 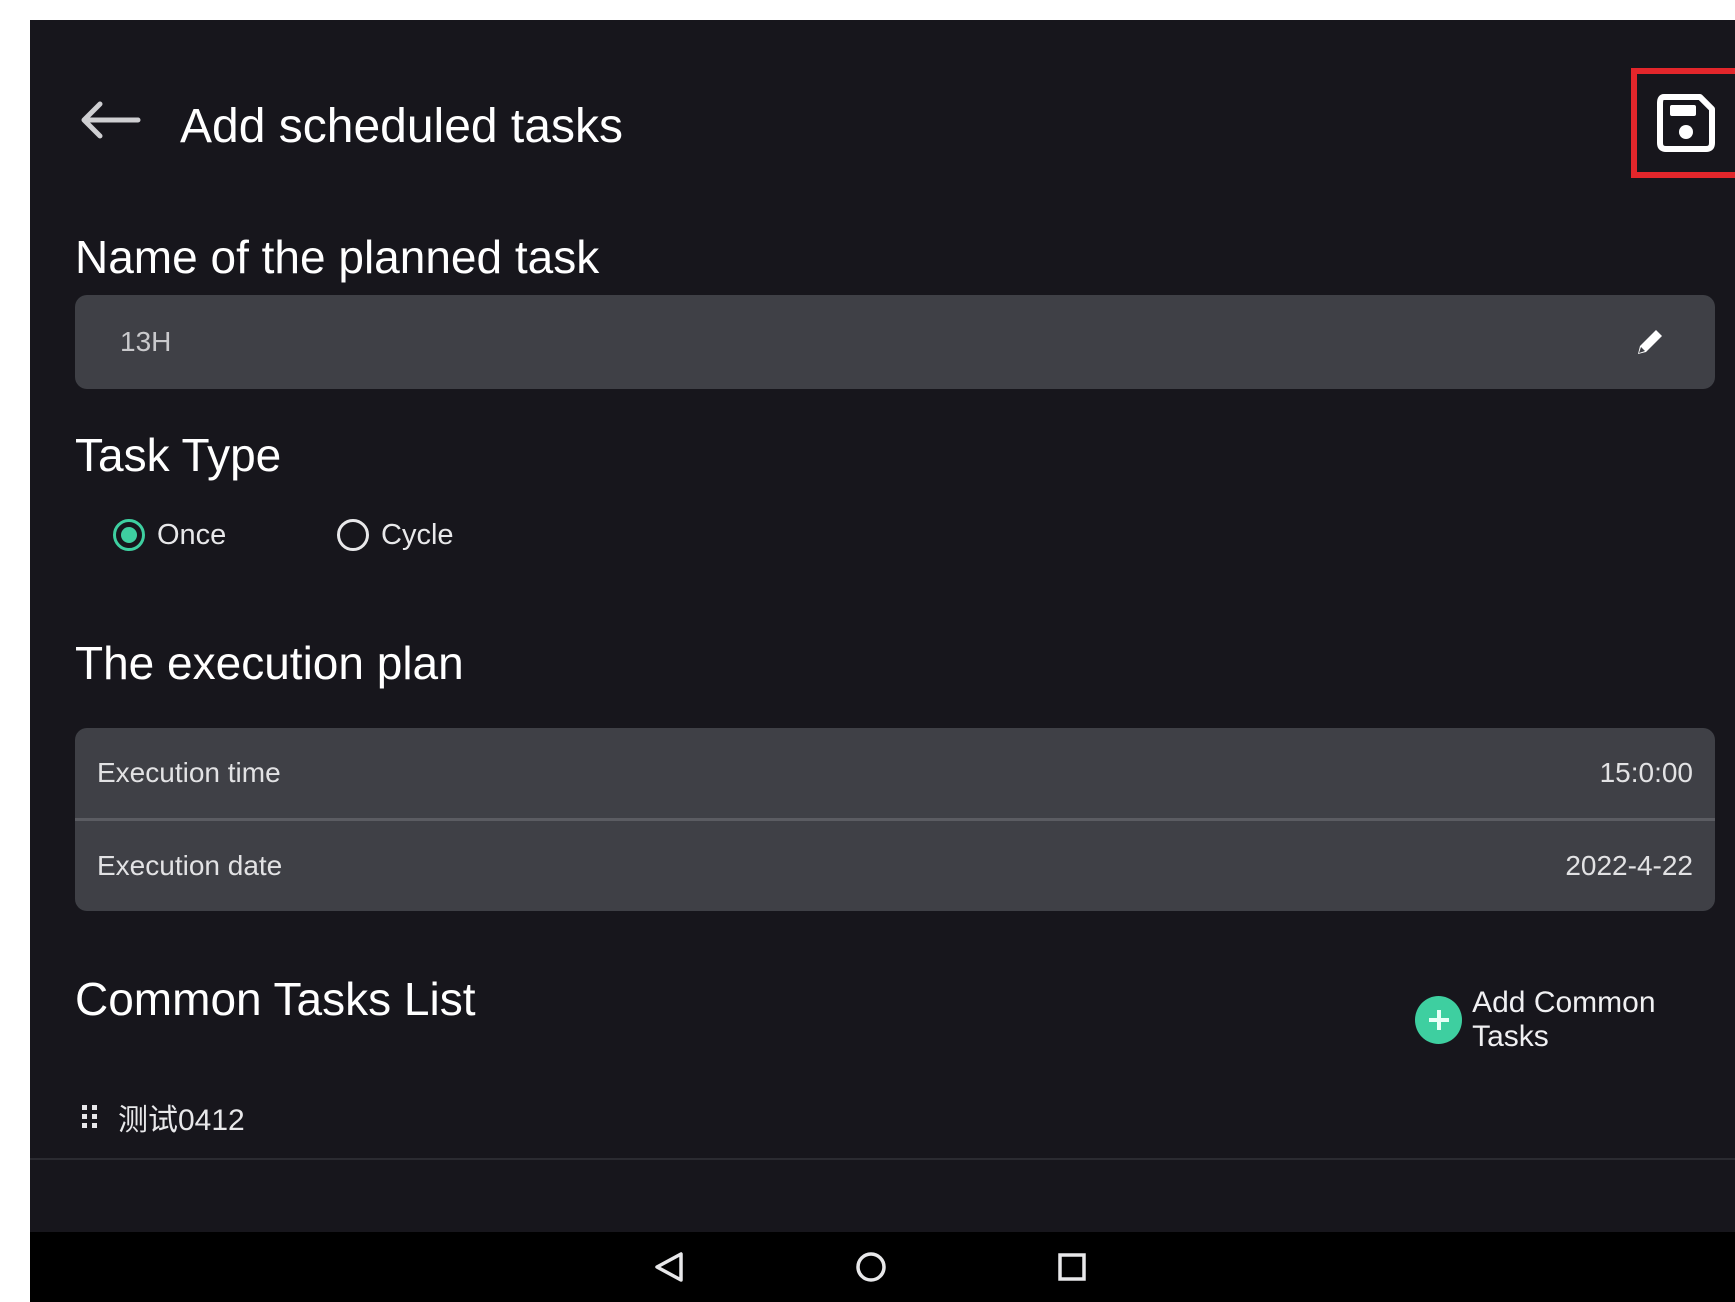 I want to click on edit-pencil-icon, so click(x=1650, y=342).